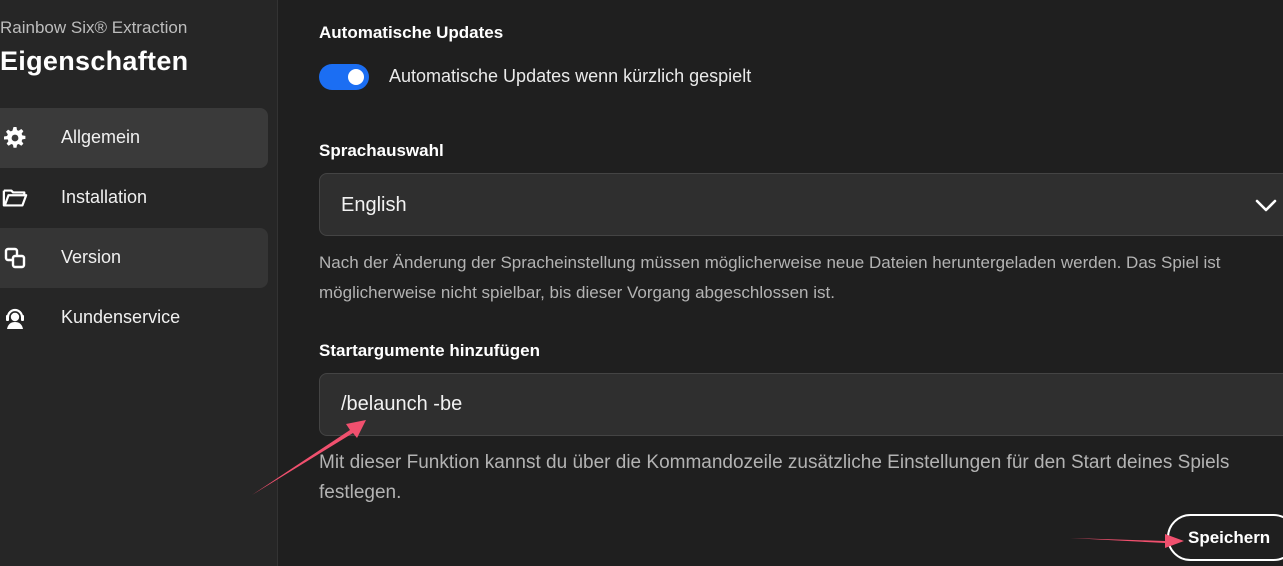  What do you see at coordinates (801, 204) in the screenshot?
I see `language-select: English` at bounding box center [801, 204].